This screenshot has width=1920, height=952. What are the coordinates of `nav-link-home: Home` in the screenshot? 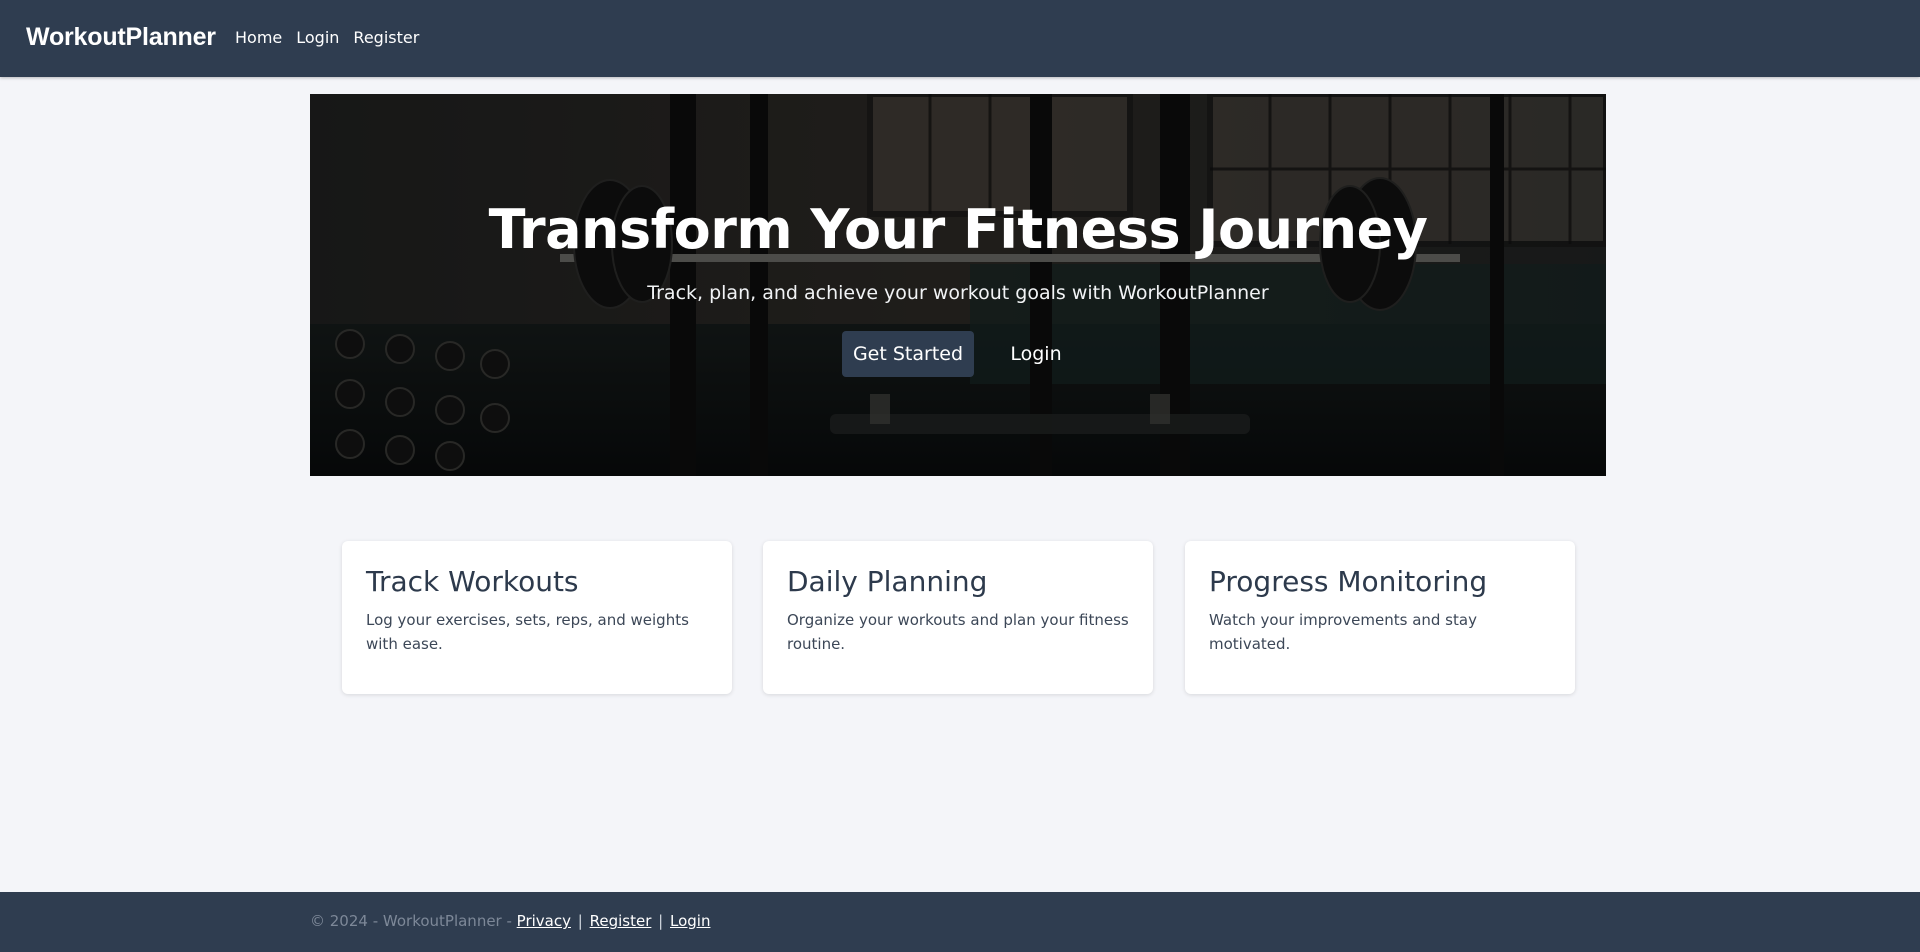 It's located at (258, 37).